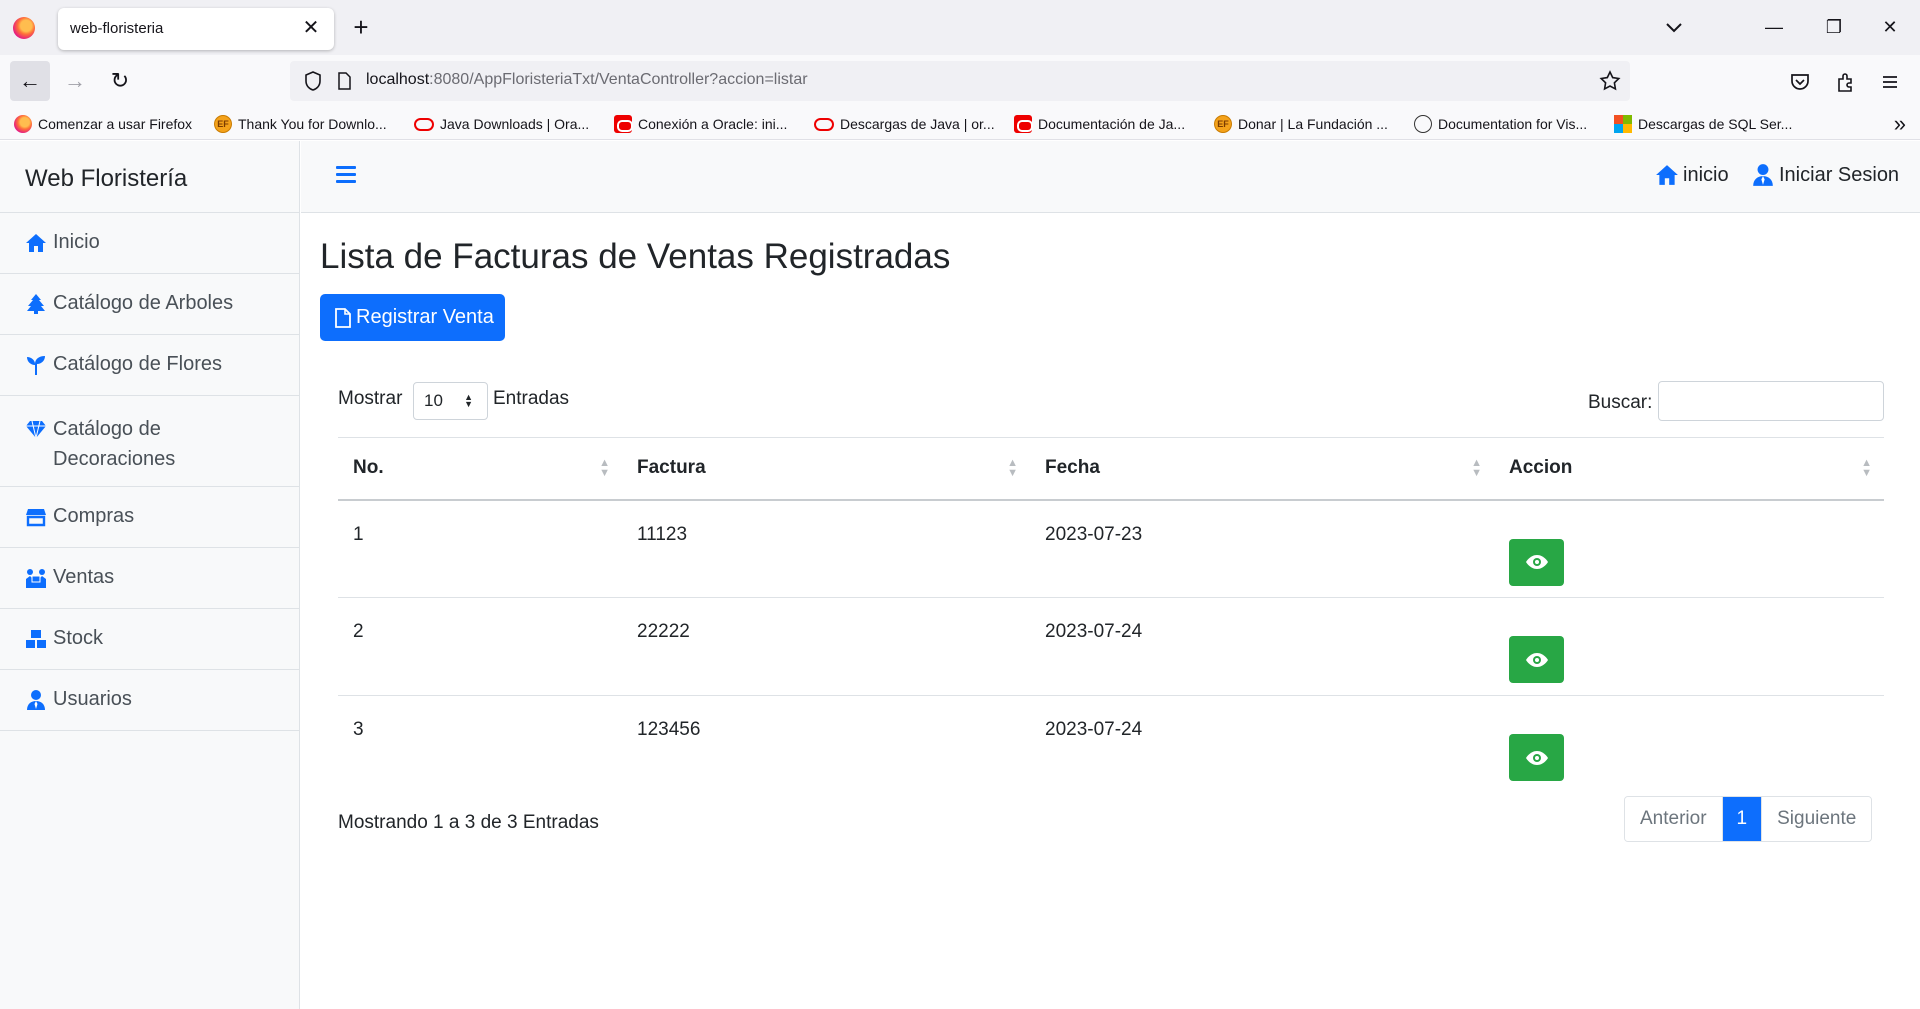 The height and width of the screenshot is (1009, 1920). What do you see at coordinates (149, 639) in the screenshot?
I see `sidebar-item-stock: Stock` at bounding box center [149, 639].